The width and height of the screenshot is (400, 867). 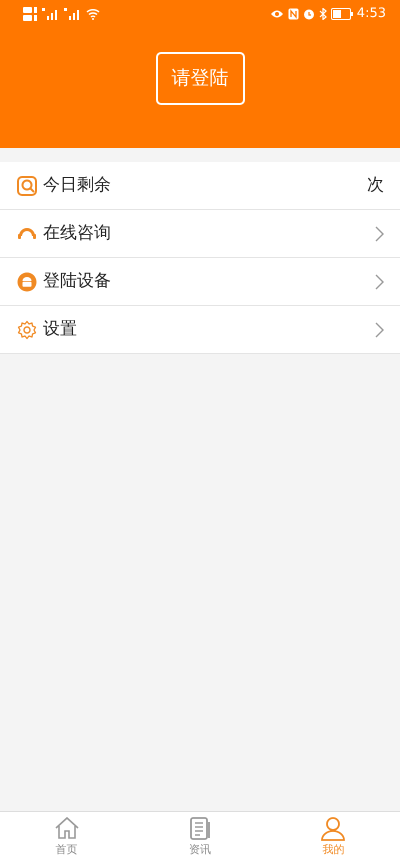 I want to click on battery-icon, so click(x=341, y=14).